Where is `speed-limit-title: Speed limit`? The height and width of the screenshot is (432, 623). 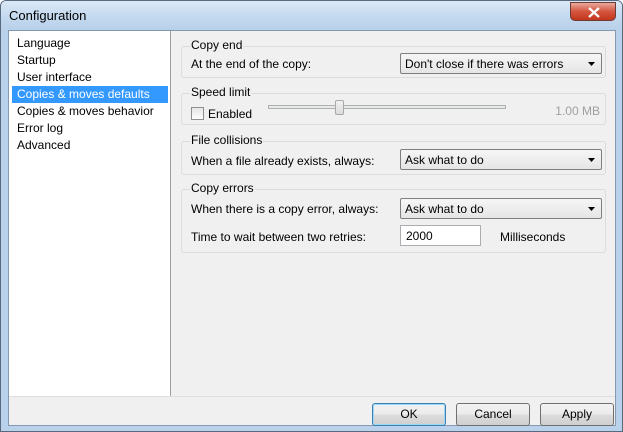 speed-limit-title: Speed limit is located at coordinates (221, 92).